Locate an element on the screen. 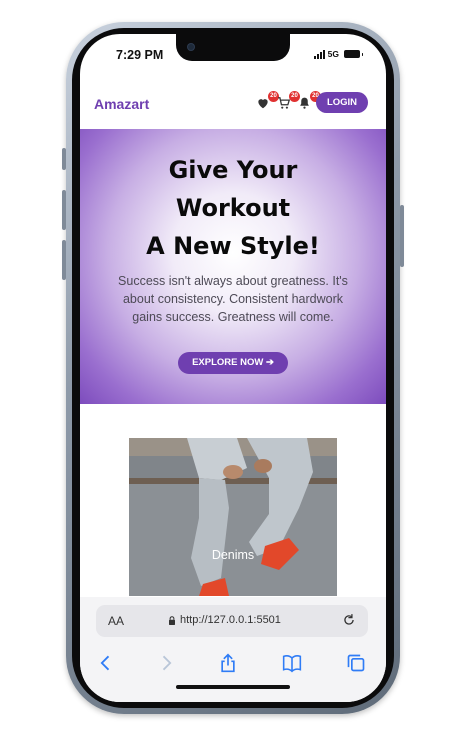  denims-photo is located at coordinates (233, 517).